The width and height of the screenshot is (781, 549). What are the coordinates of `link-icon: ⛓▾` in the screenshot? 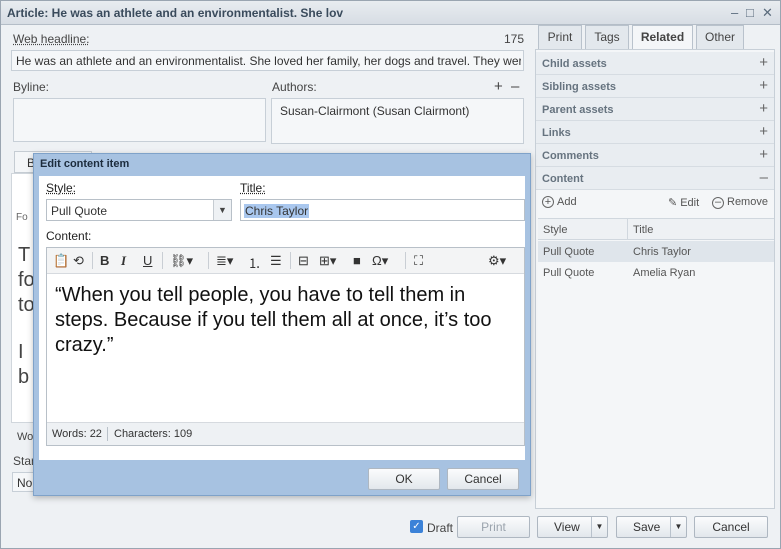 It's located at (181, 261).